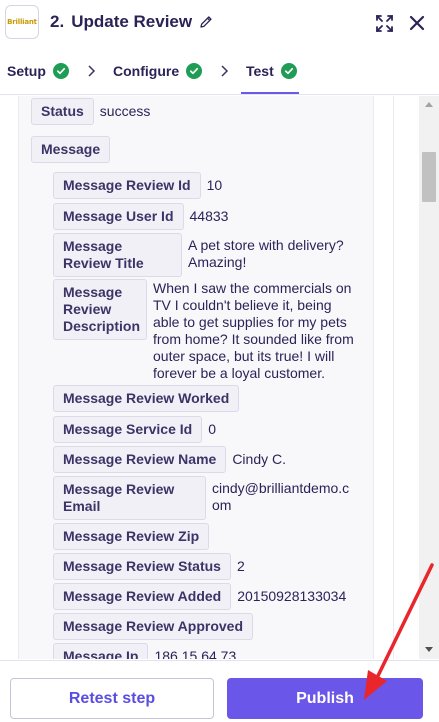 This screenshot has width=439, height=722. I want to click on field-key: Message Review Email, so click(129, 498).